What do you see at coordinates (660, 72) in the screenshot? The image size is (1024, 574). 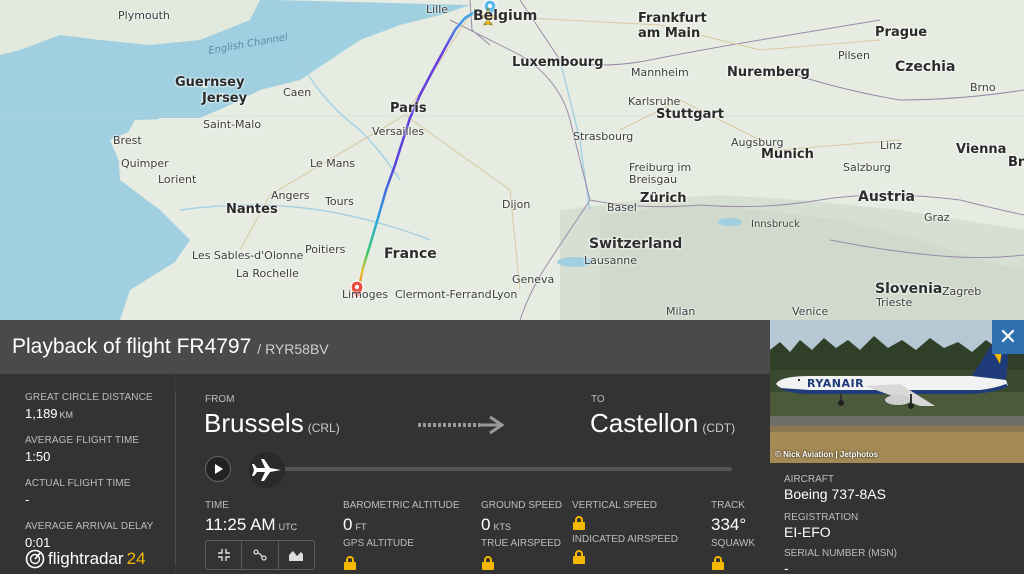 I see `map-label-mannheim: Mannheim` at bounding box center [660, 72].